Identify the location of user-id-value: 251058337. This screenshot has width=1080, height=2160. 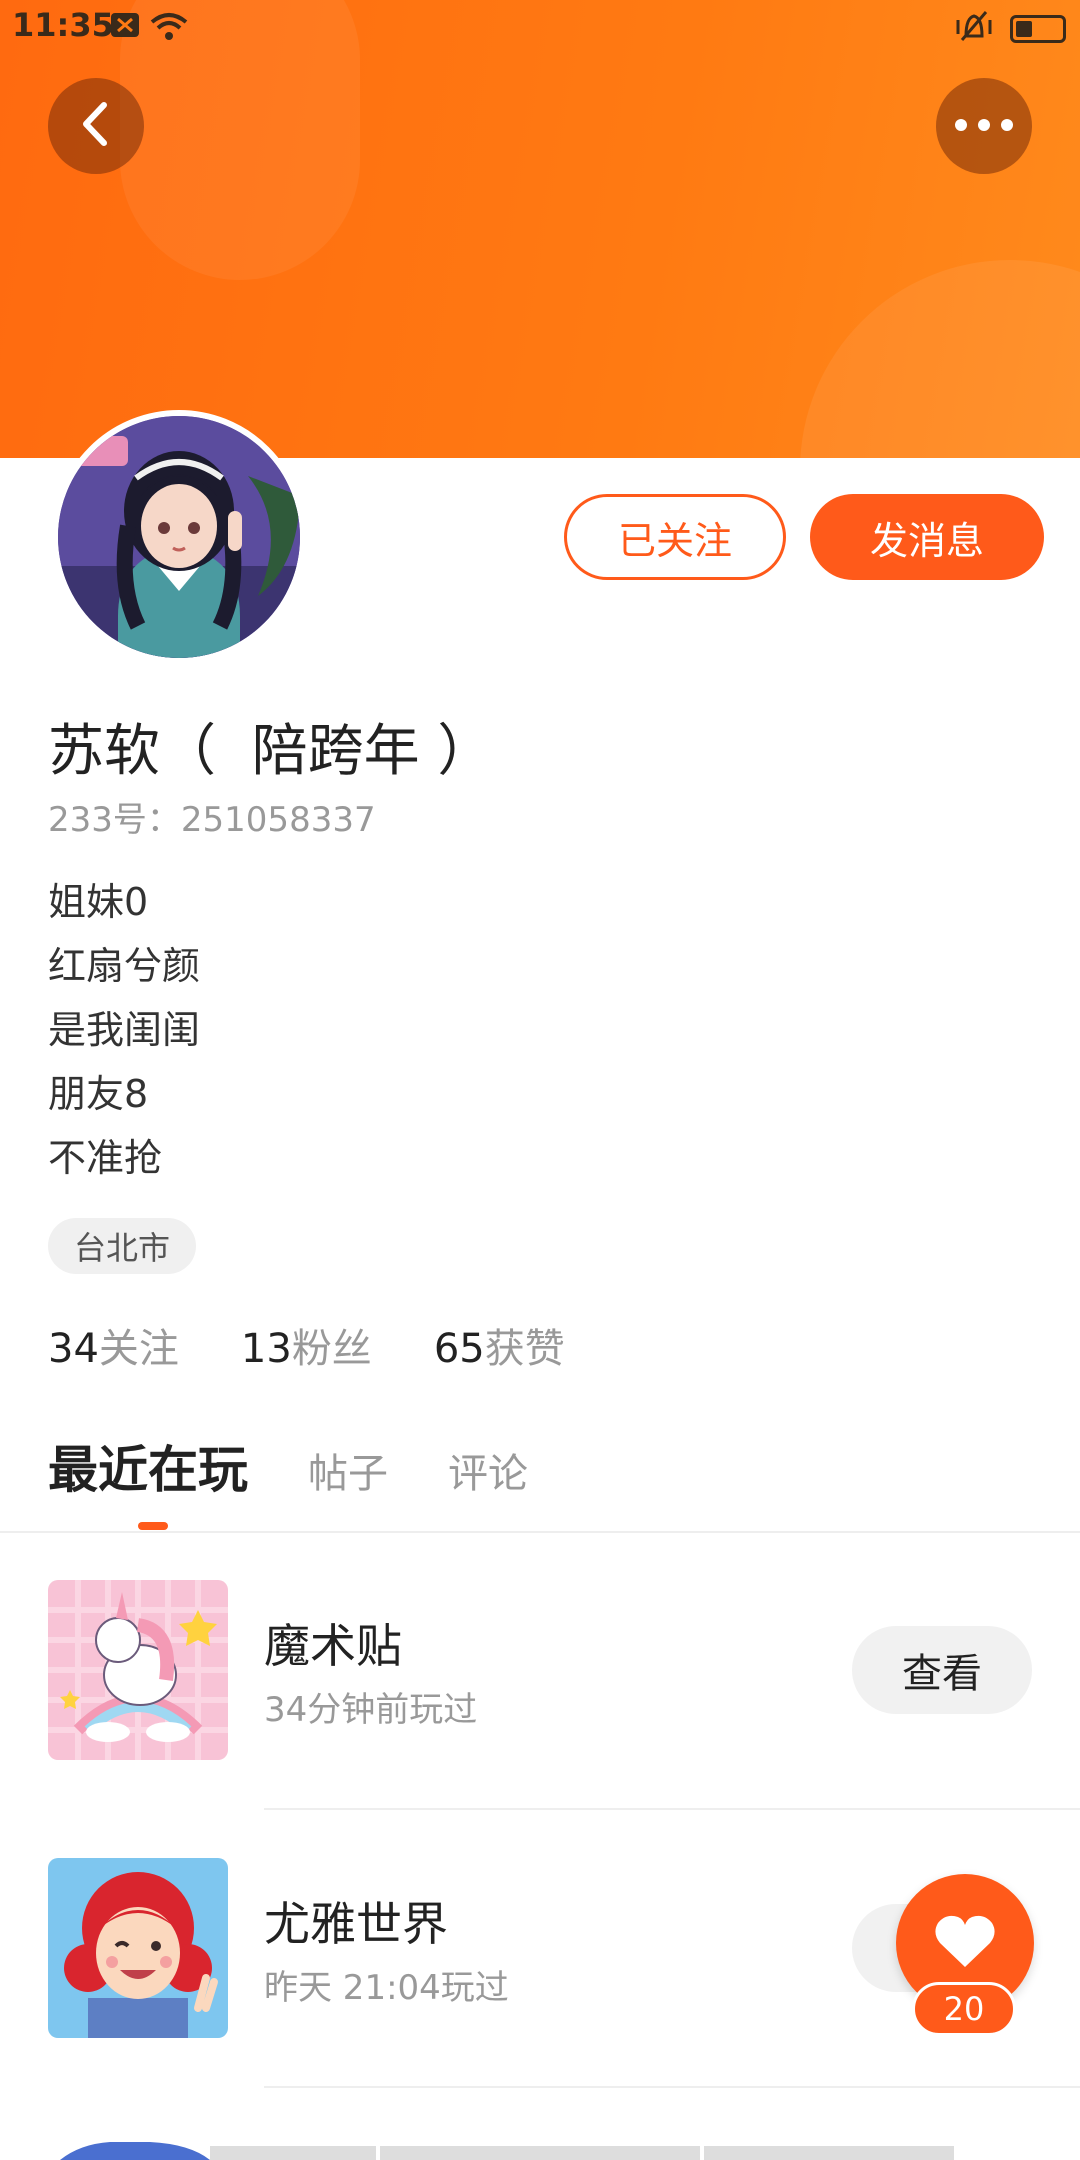
(278, 820).